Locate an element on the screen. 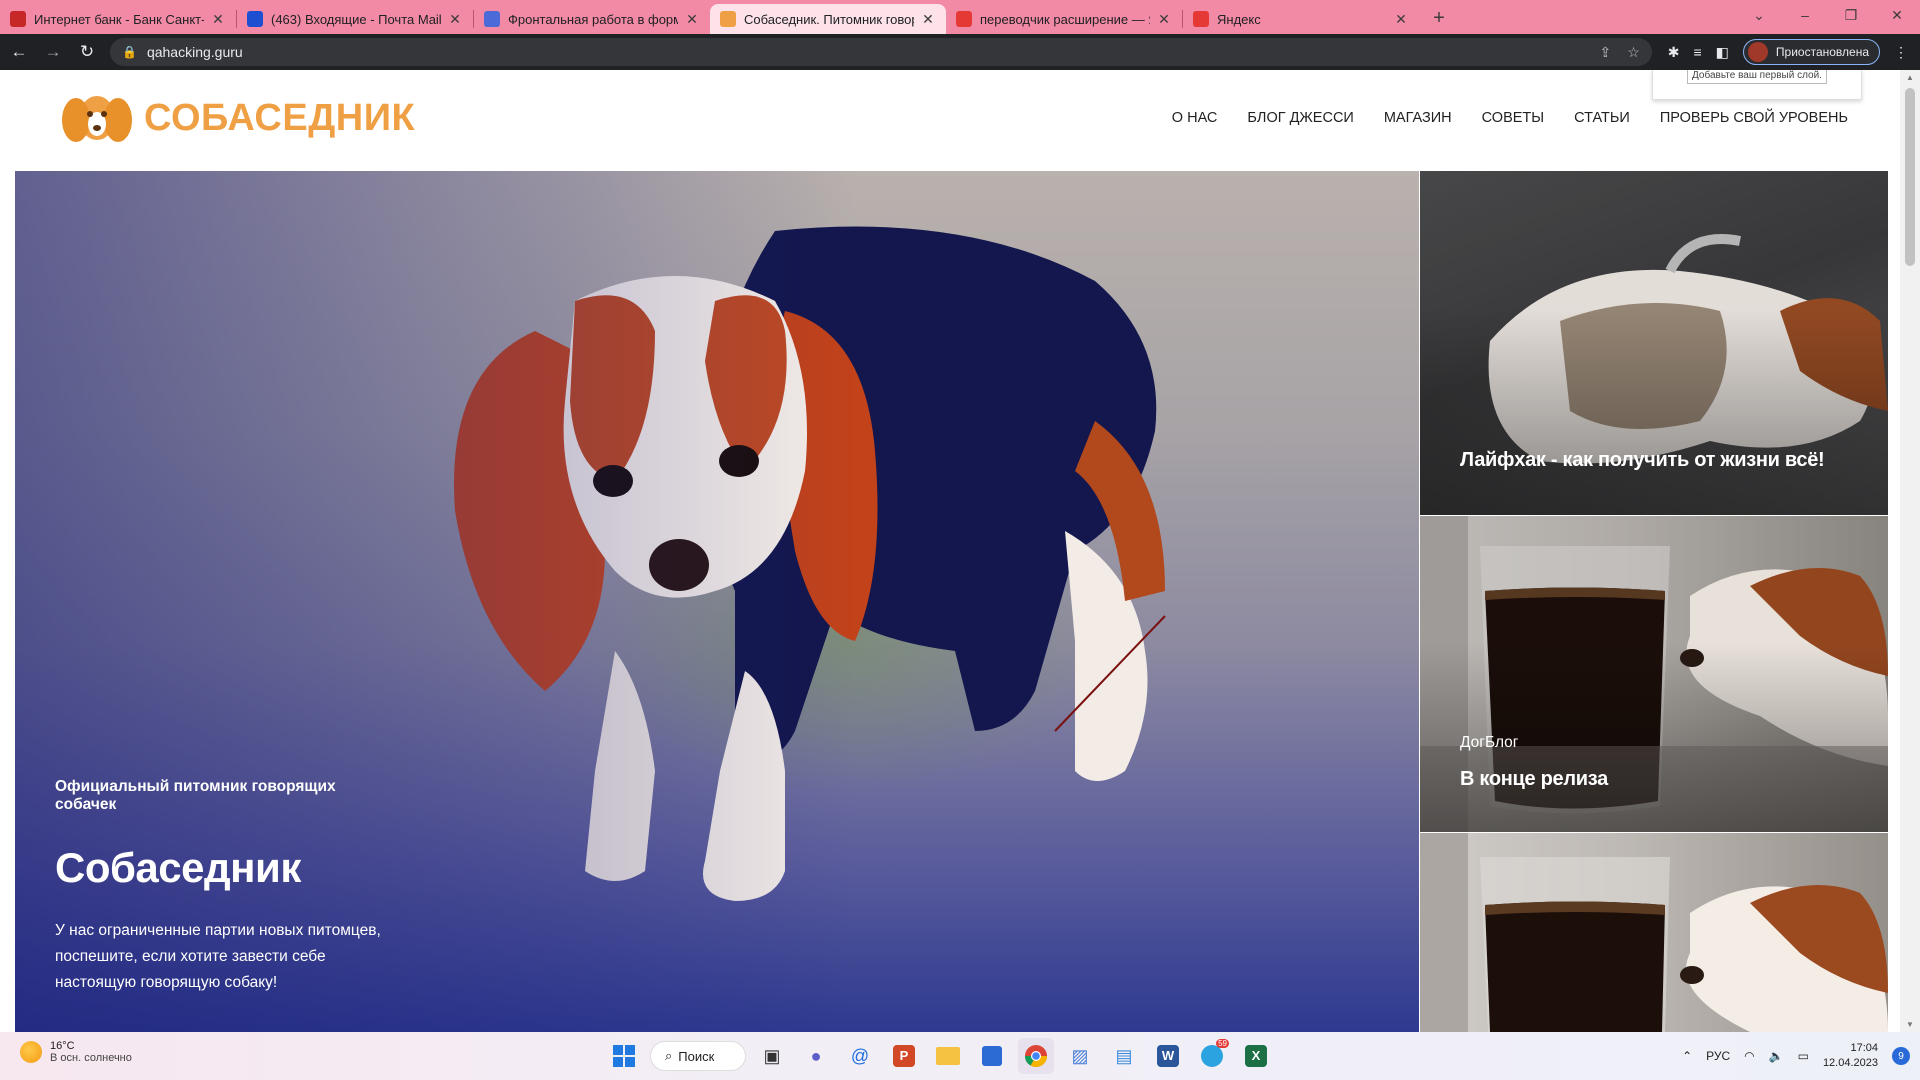 This screenshot has height=1080, width=1920. tab-title: Собаседник. Питомник говорящ is located at coordinates (829, 19).